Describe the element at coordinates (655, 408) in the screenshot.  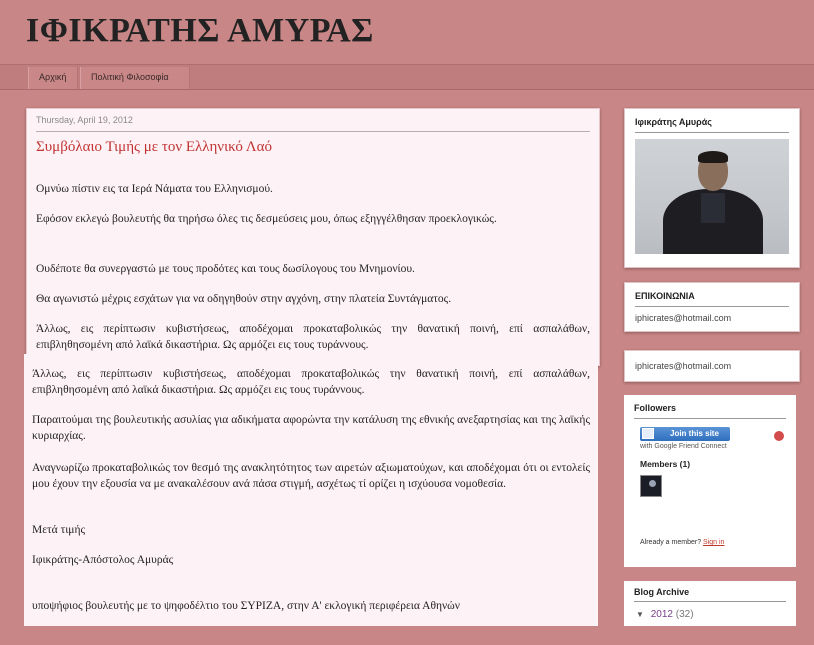
I see `followers-heading: Followers` at that location.